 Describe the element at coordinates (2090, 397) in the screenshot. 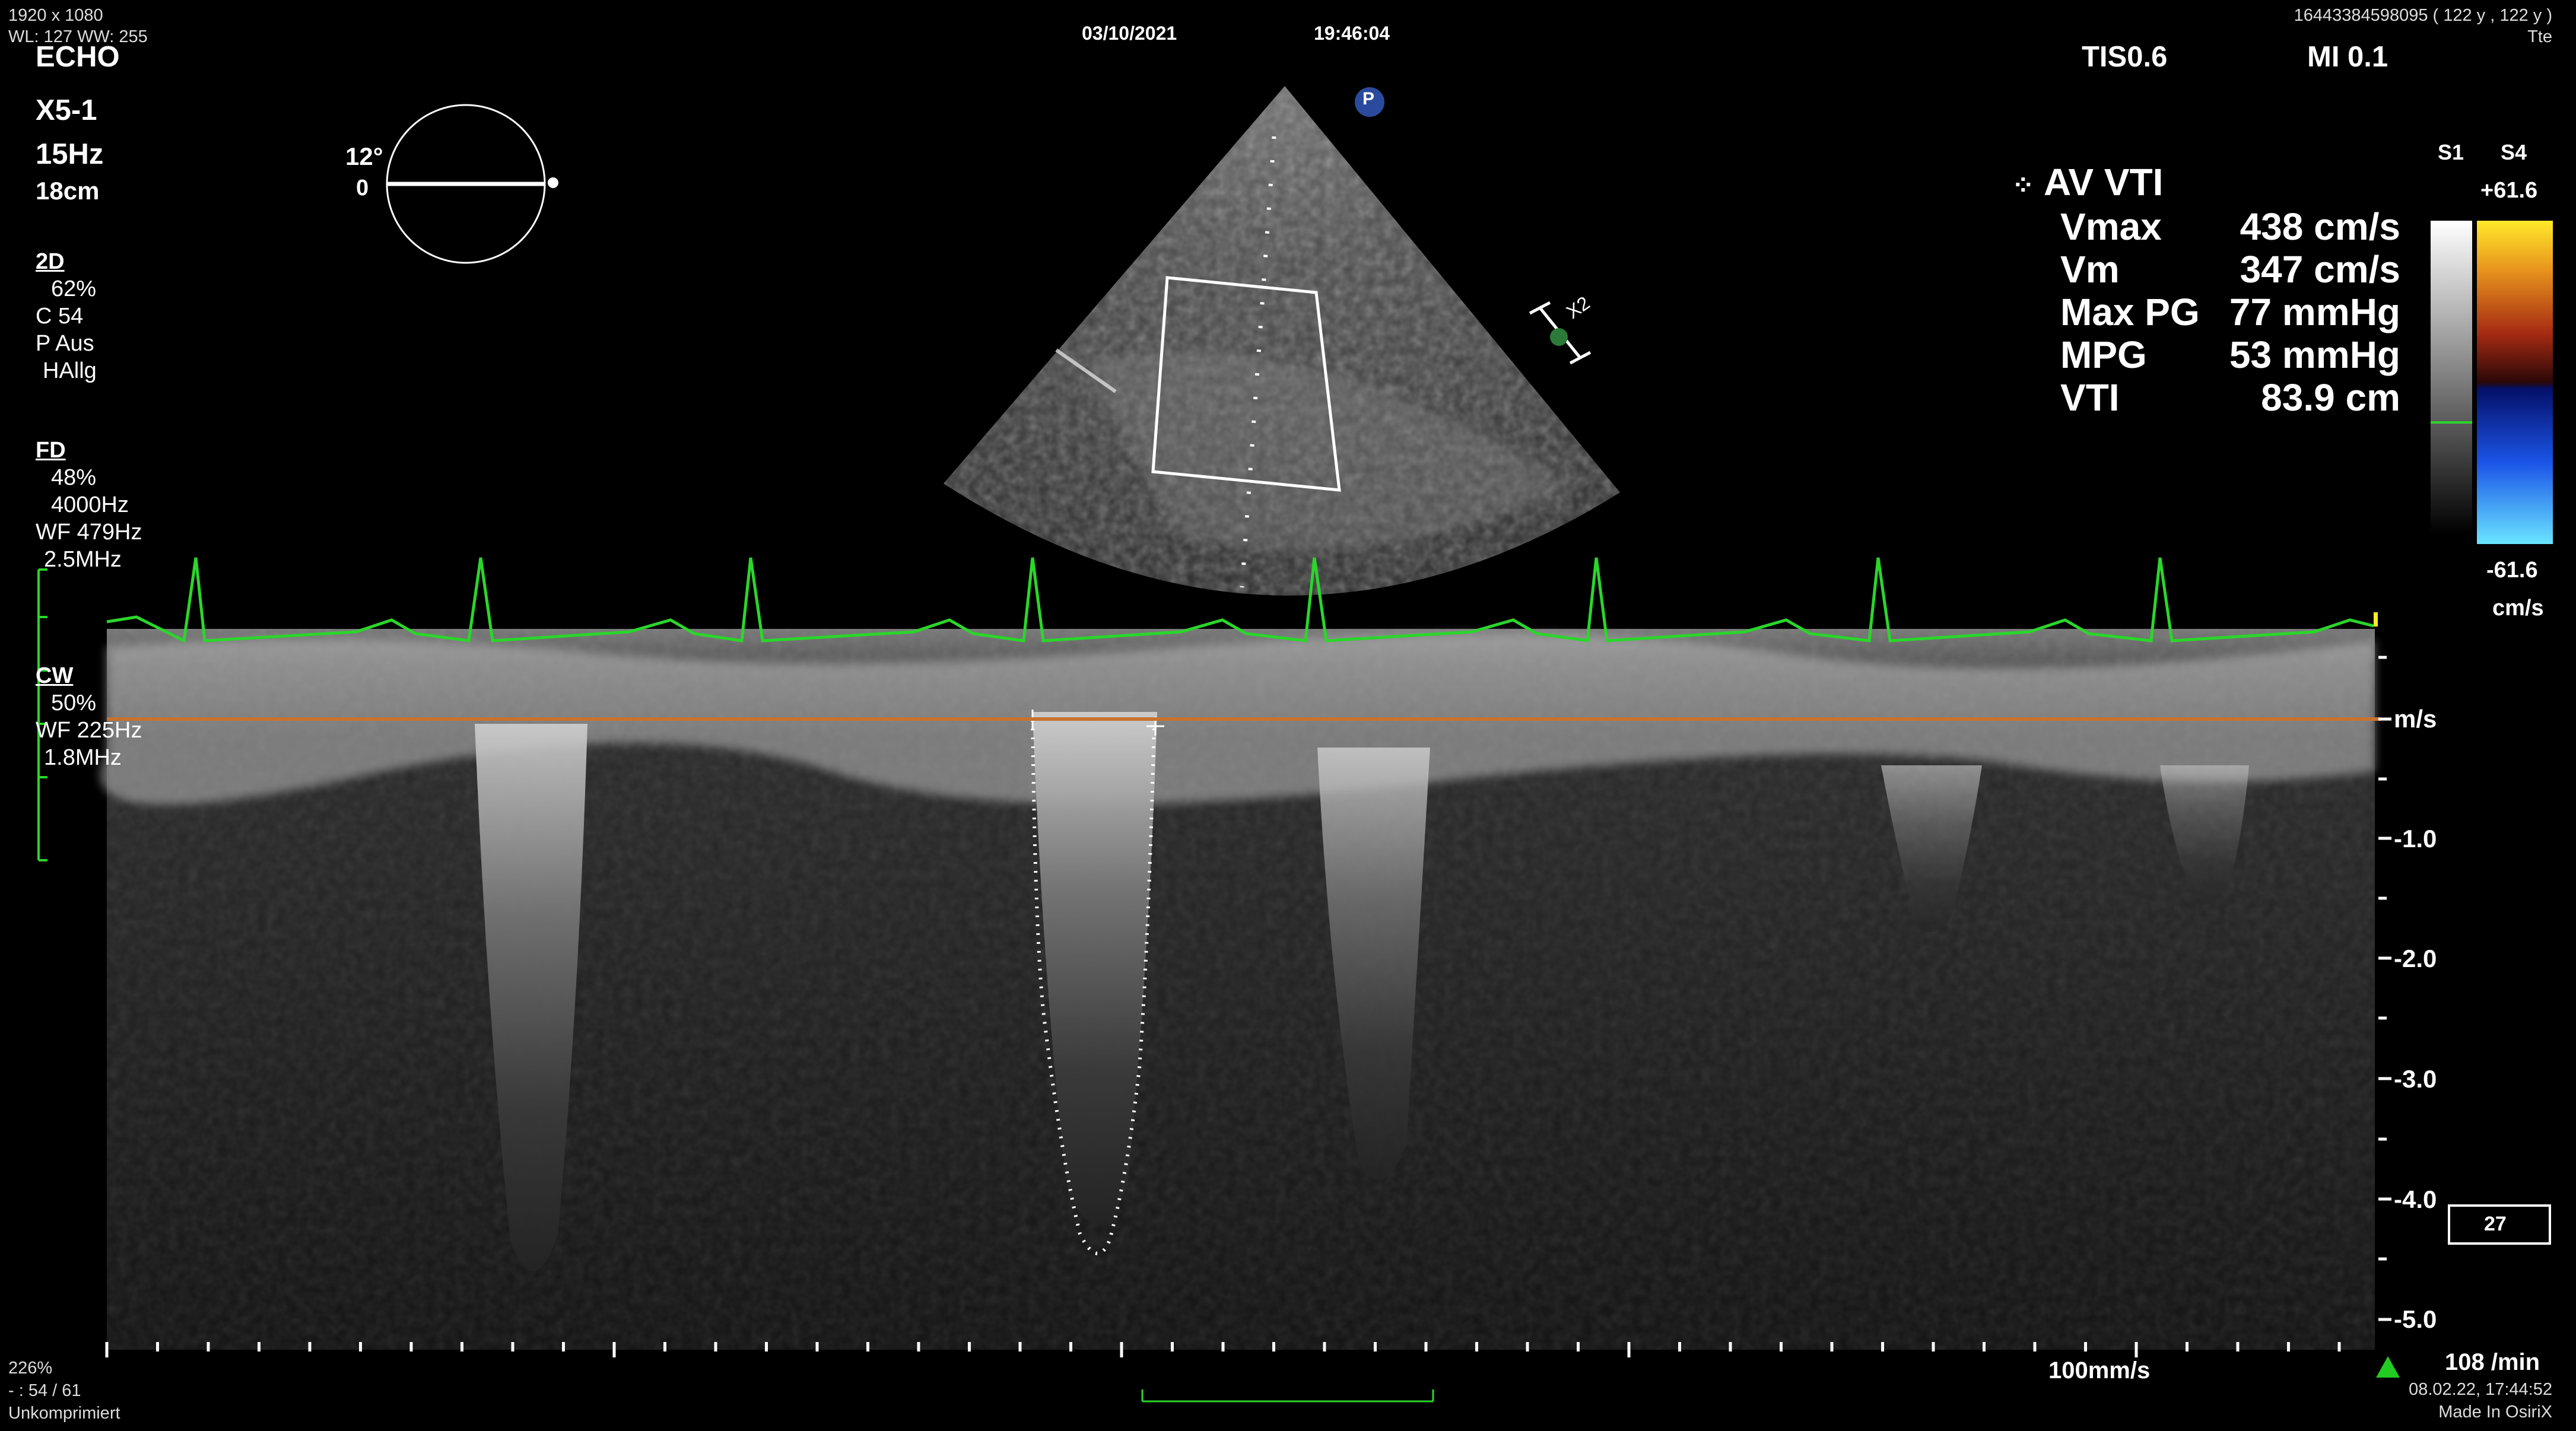

I see `measurement-label-vti: VTI` at that location.